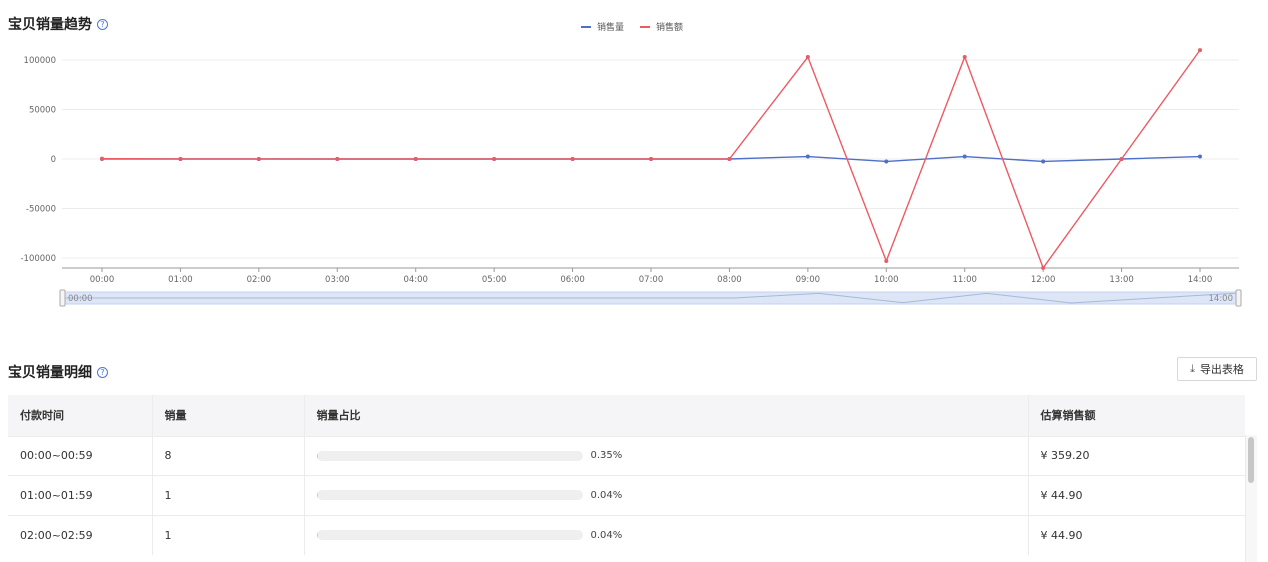  Describe the element at coordinates (259, 280) in the screenshot. I see `x-tick-label: 02:00` at that location.